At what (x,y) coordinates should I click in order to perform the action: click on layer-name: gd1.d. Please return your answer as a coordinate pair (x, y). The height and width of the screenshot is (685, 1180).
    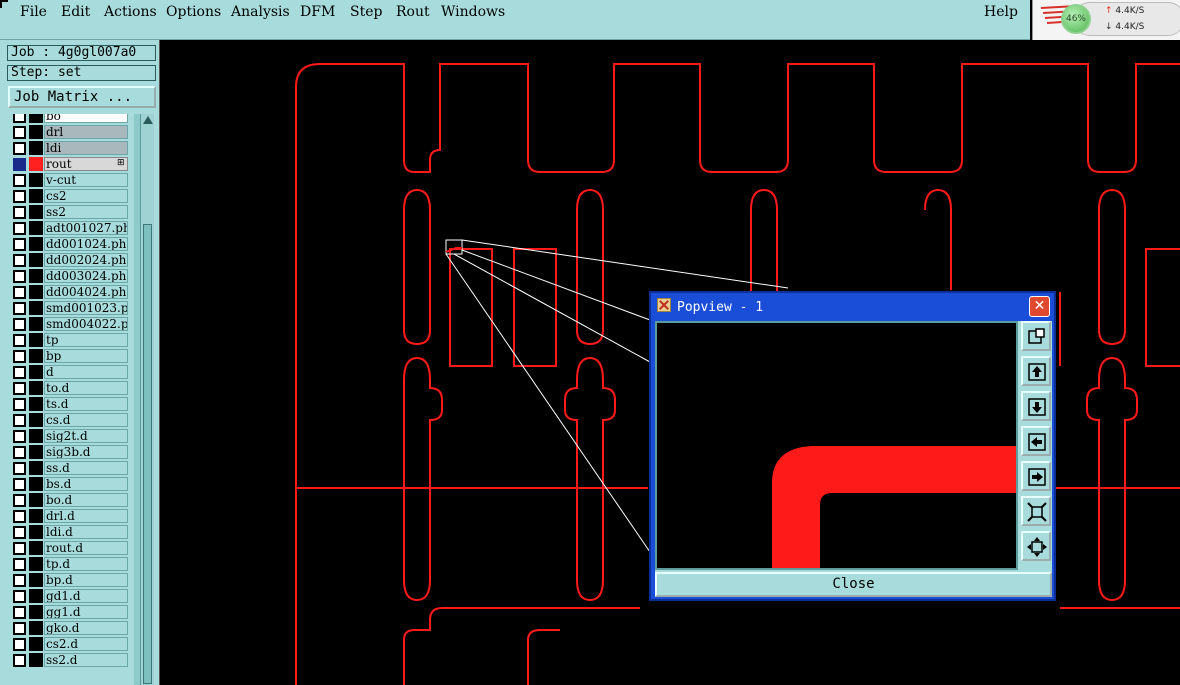
    Looking at the image, I should click on (86, 596).